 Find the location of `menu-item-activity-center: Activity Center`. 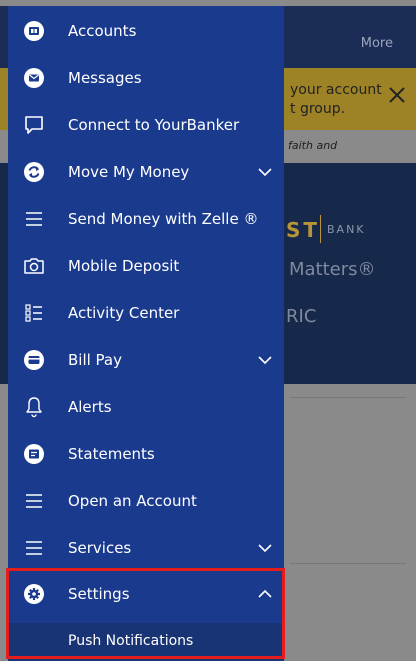

menu-item-activity-center: Activity Center is located at coordinates (146, 312).